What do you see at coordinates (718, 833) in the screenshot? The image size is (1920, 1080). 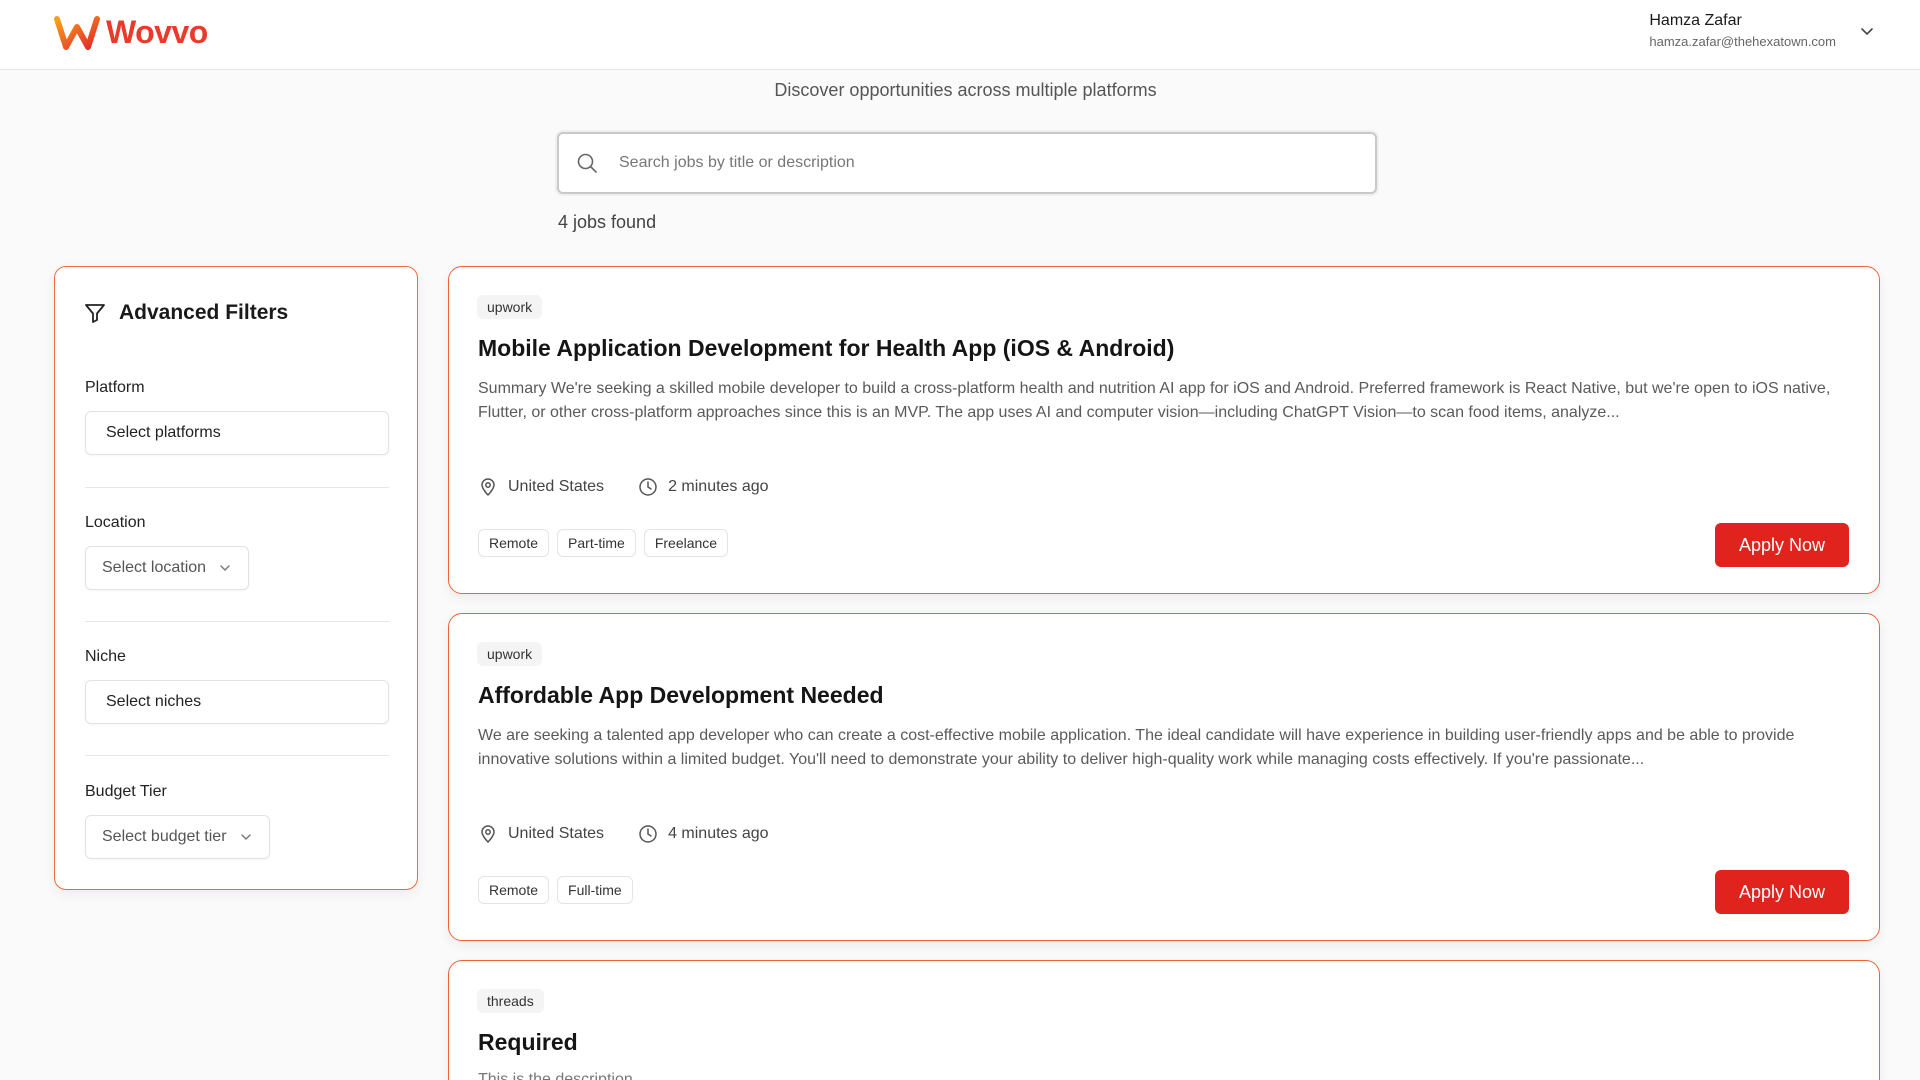 I see `job-posted-time: 4 minutes ago` at bounding box center [718, 833].